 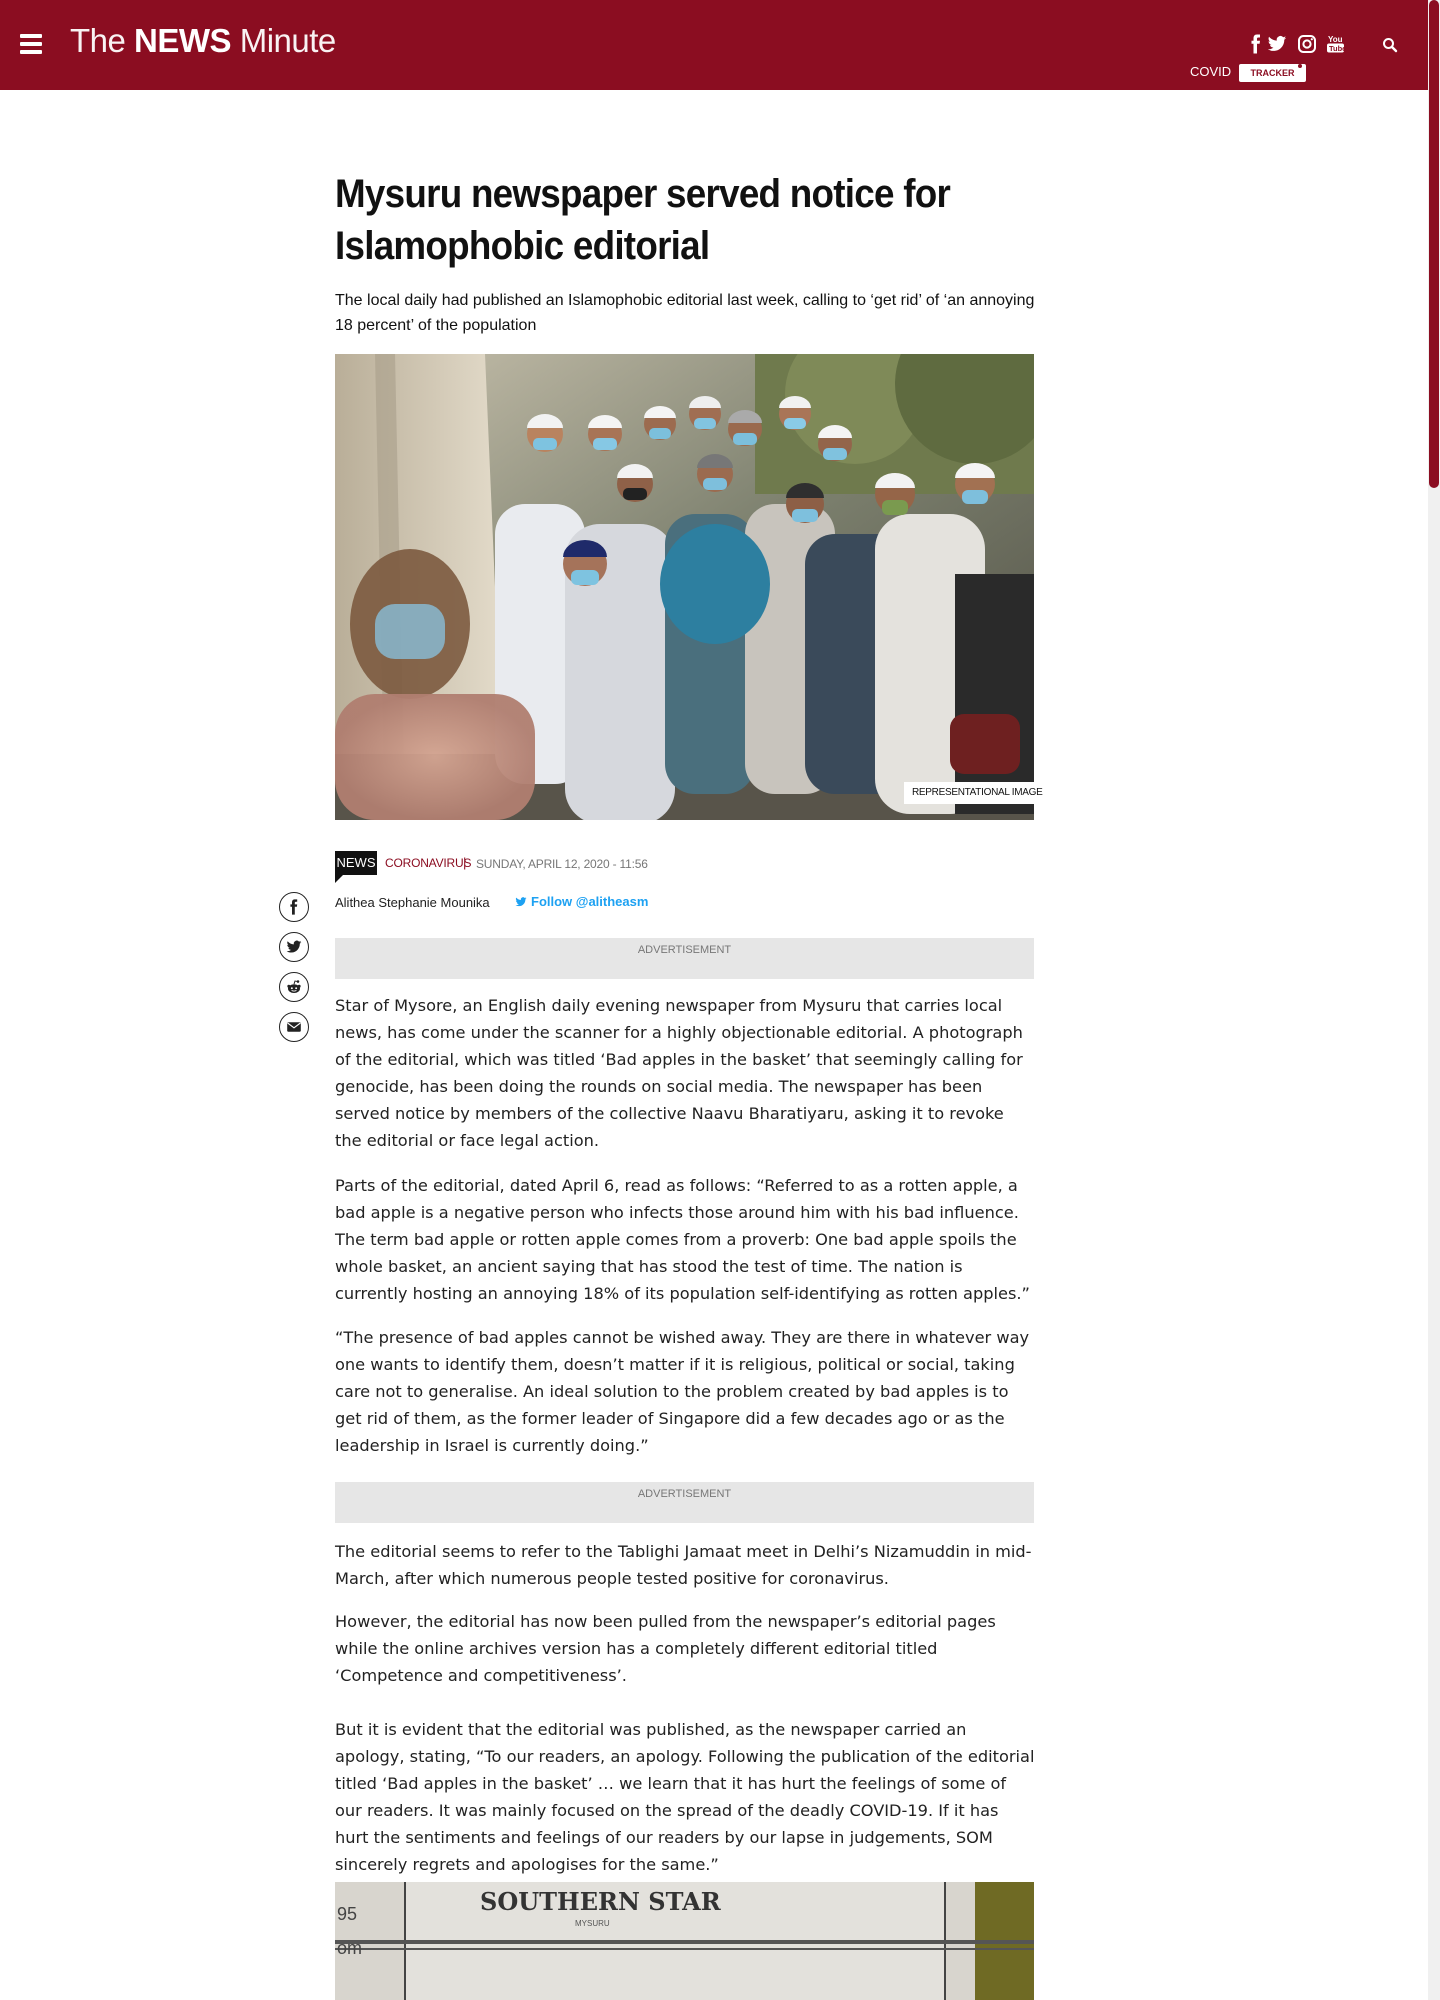 What do you see at coordinates (98, 40) in the screenshot?
I see `logo-the: The` at bounding box center [98, 40].